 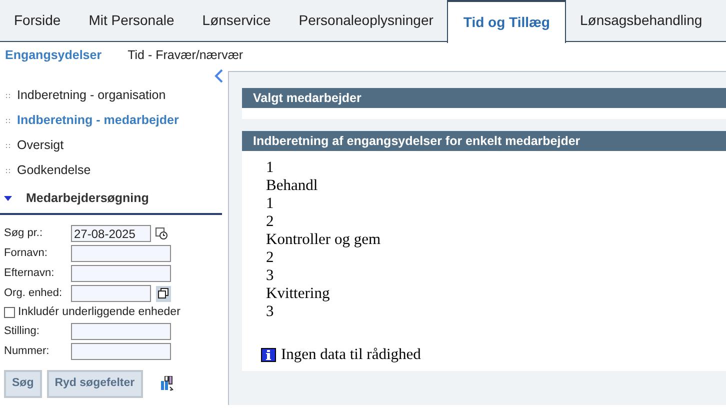 I want to click on field-label: Stilling:, so click(x=22, y=332).